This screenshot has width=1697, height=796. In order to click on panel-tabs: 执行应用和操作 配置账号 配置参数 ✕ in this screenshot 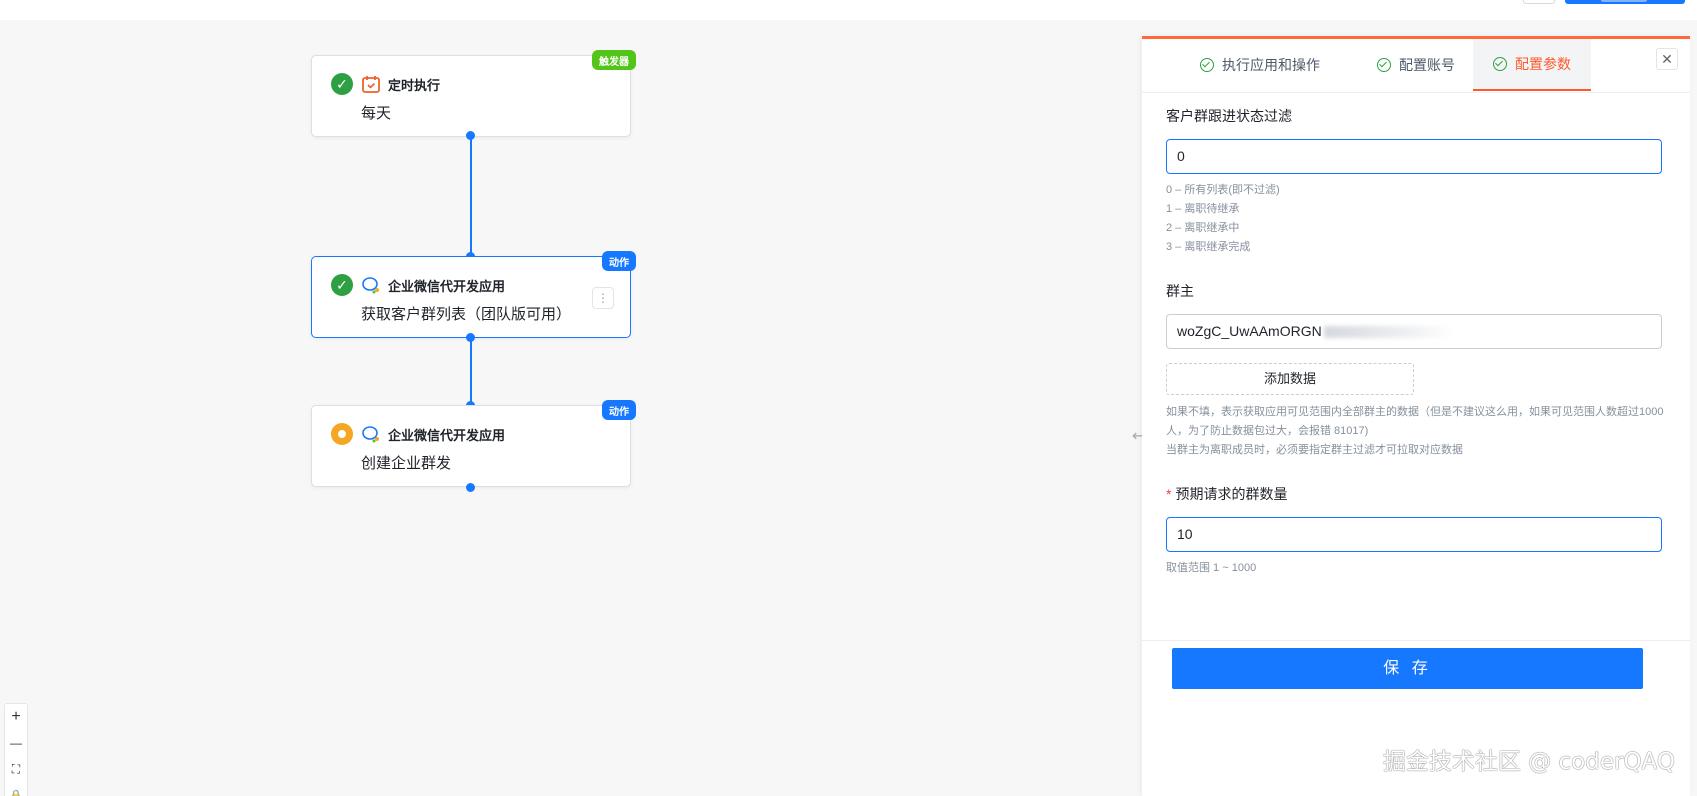, I will do `click(1416, 66)`.